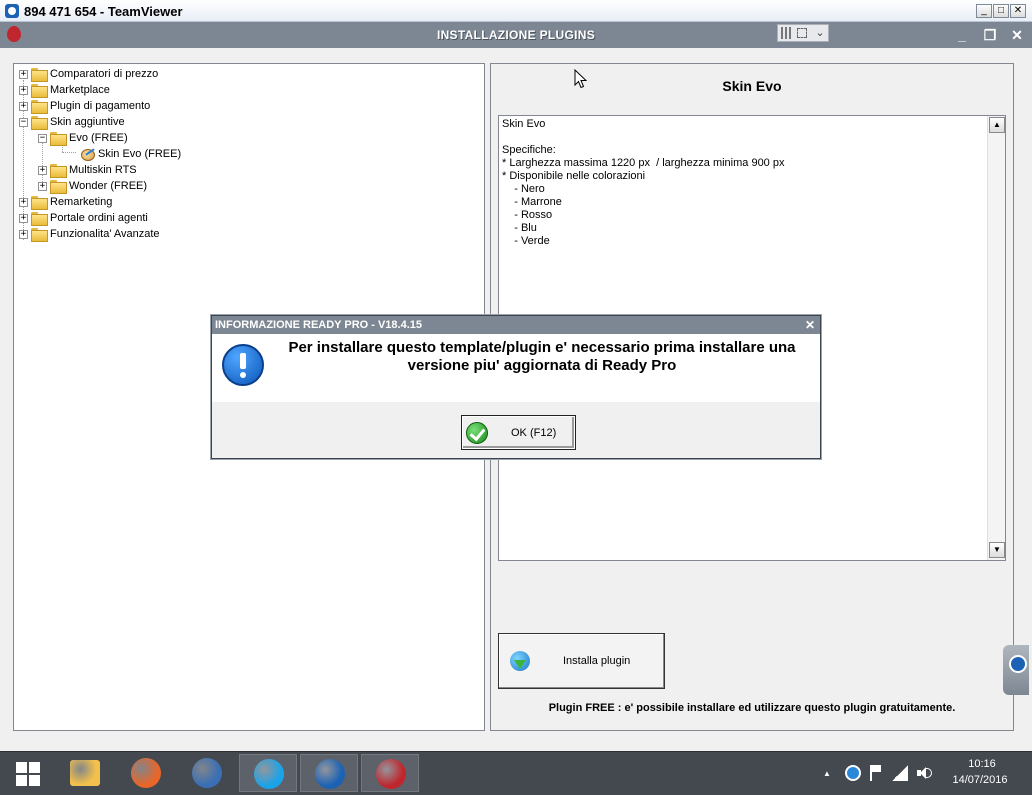 This screenshot has width=1032, height=795. I want to click on app-titlebar: INSTALLAZIONE PLUGINS, so click(516, 35).